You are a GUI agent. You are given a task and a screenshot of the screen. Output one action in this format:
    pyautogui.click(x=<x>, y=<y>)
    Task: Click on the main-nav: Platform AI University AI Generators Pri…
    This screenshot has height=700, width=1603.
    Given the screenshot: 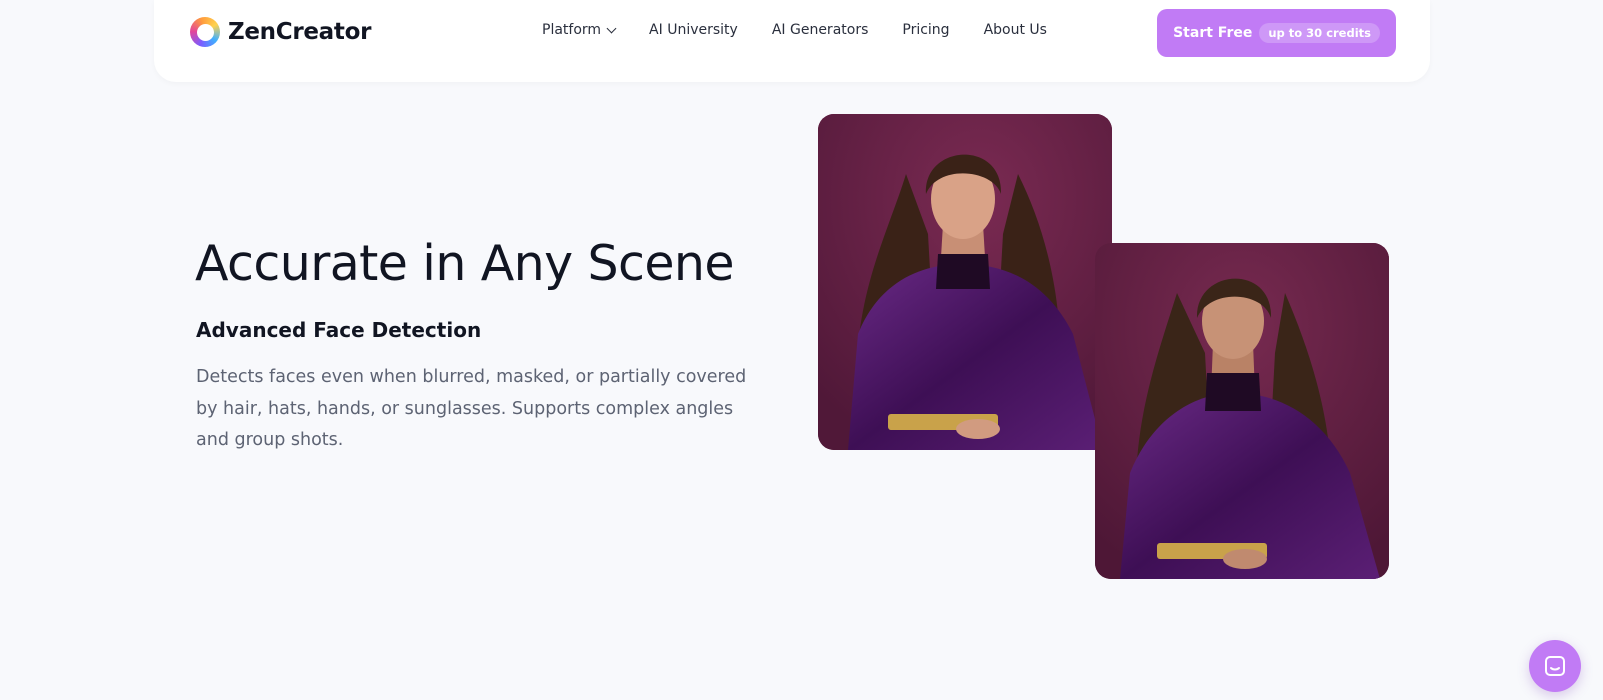 What is the action you would take?
    pyautogui.click(x=794, y=30)
    